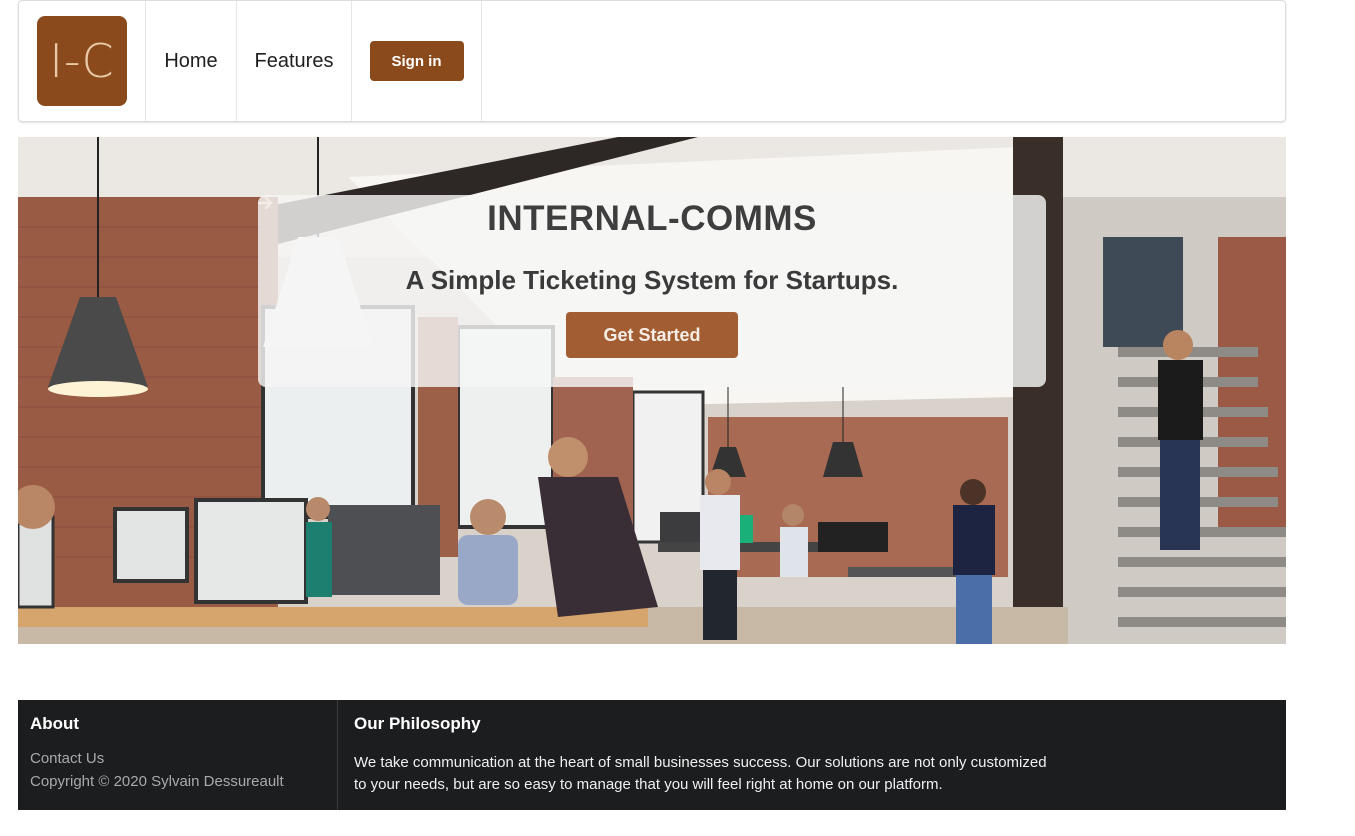 The image size is (1355, 836). I want to click on arrow-right-icon, so click(265, 203).